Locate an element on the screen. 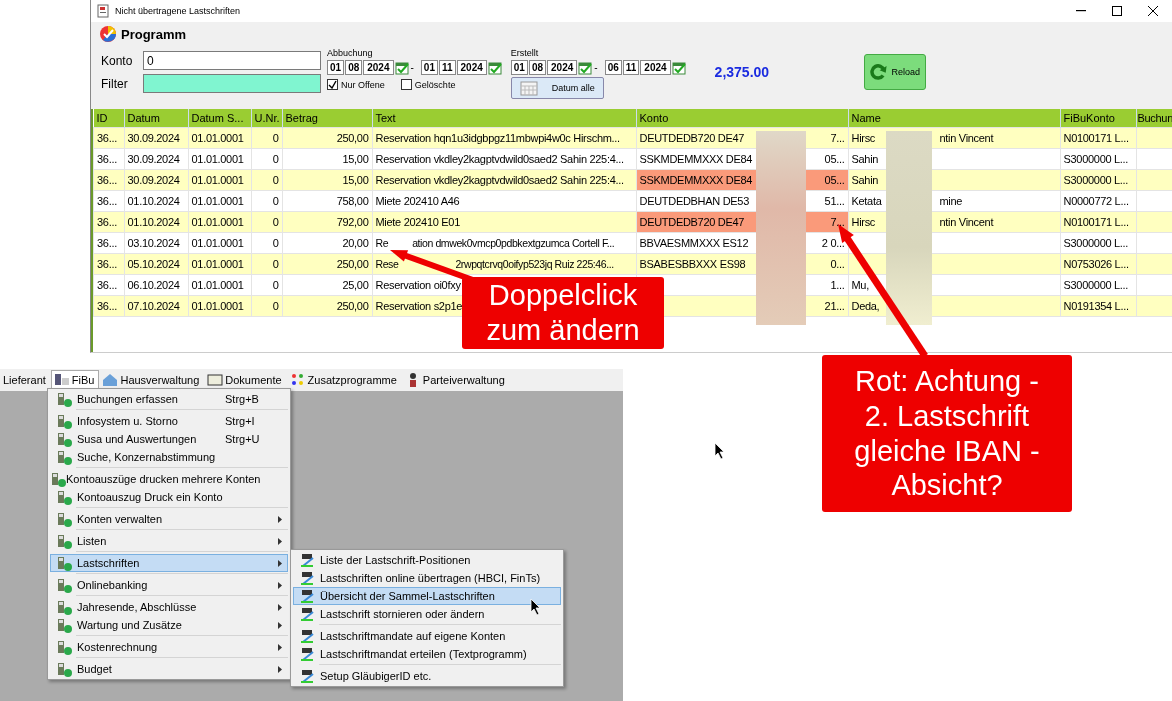 Image resolution: width=1172 pixels, height=701 pixels. menu-item: Setup GläubigerID etc. is located at coordinates (427, 676).